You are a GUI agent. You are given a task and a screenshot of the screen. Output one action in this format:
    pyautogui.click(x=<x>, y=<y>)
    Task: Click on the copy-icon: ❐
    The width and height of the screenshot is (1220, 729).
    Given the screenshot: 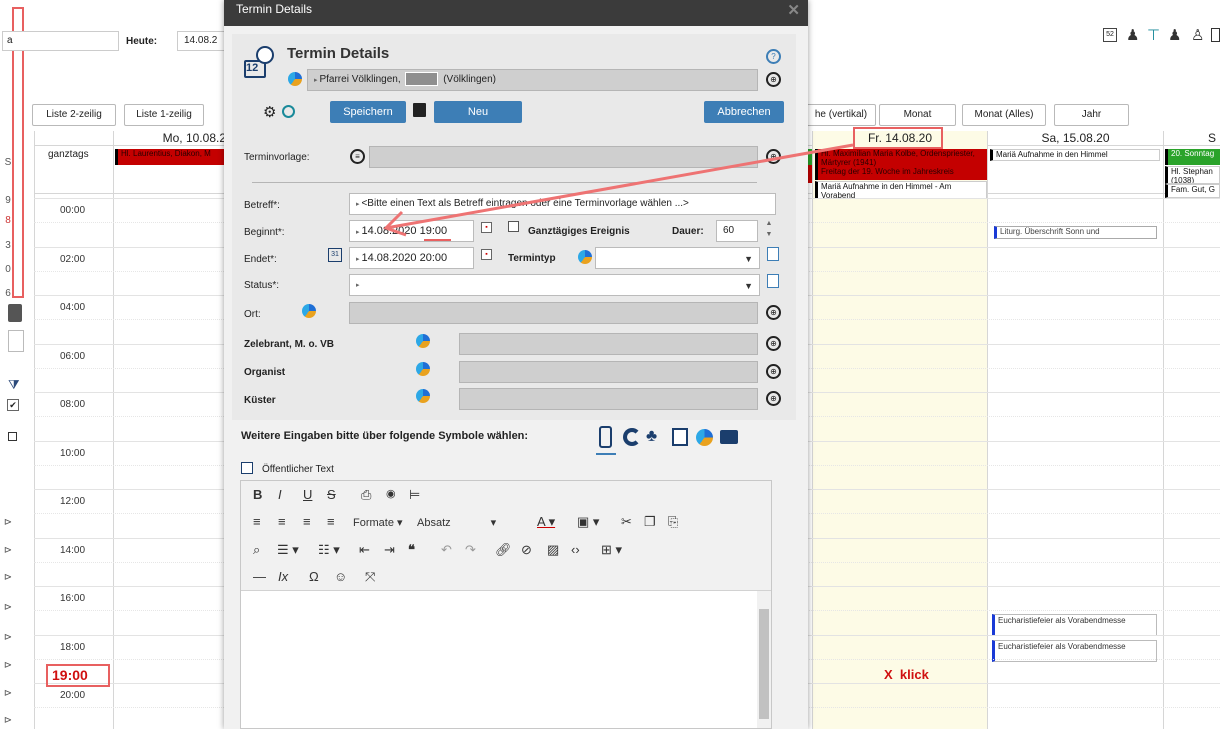 What is the action you would take?
    pyautogui.click(x=650, y=522)
    